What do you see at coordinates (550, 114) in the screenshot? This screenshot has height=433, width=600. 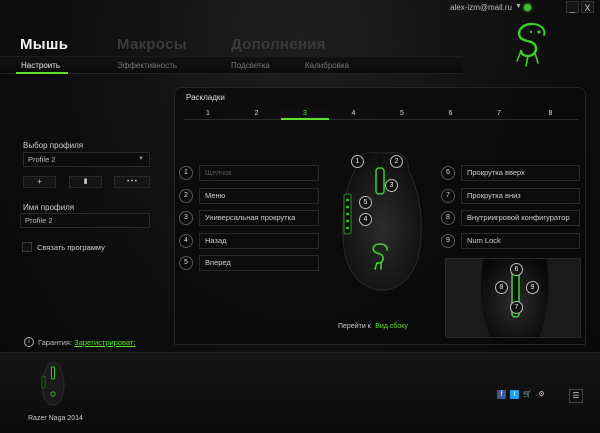 I see `tab-keymap-8: 8` at bounding box center [550, 114].